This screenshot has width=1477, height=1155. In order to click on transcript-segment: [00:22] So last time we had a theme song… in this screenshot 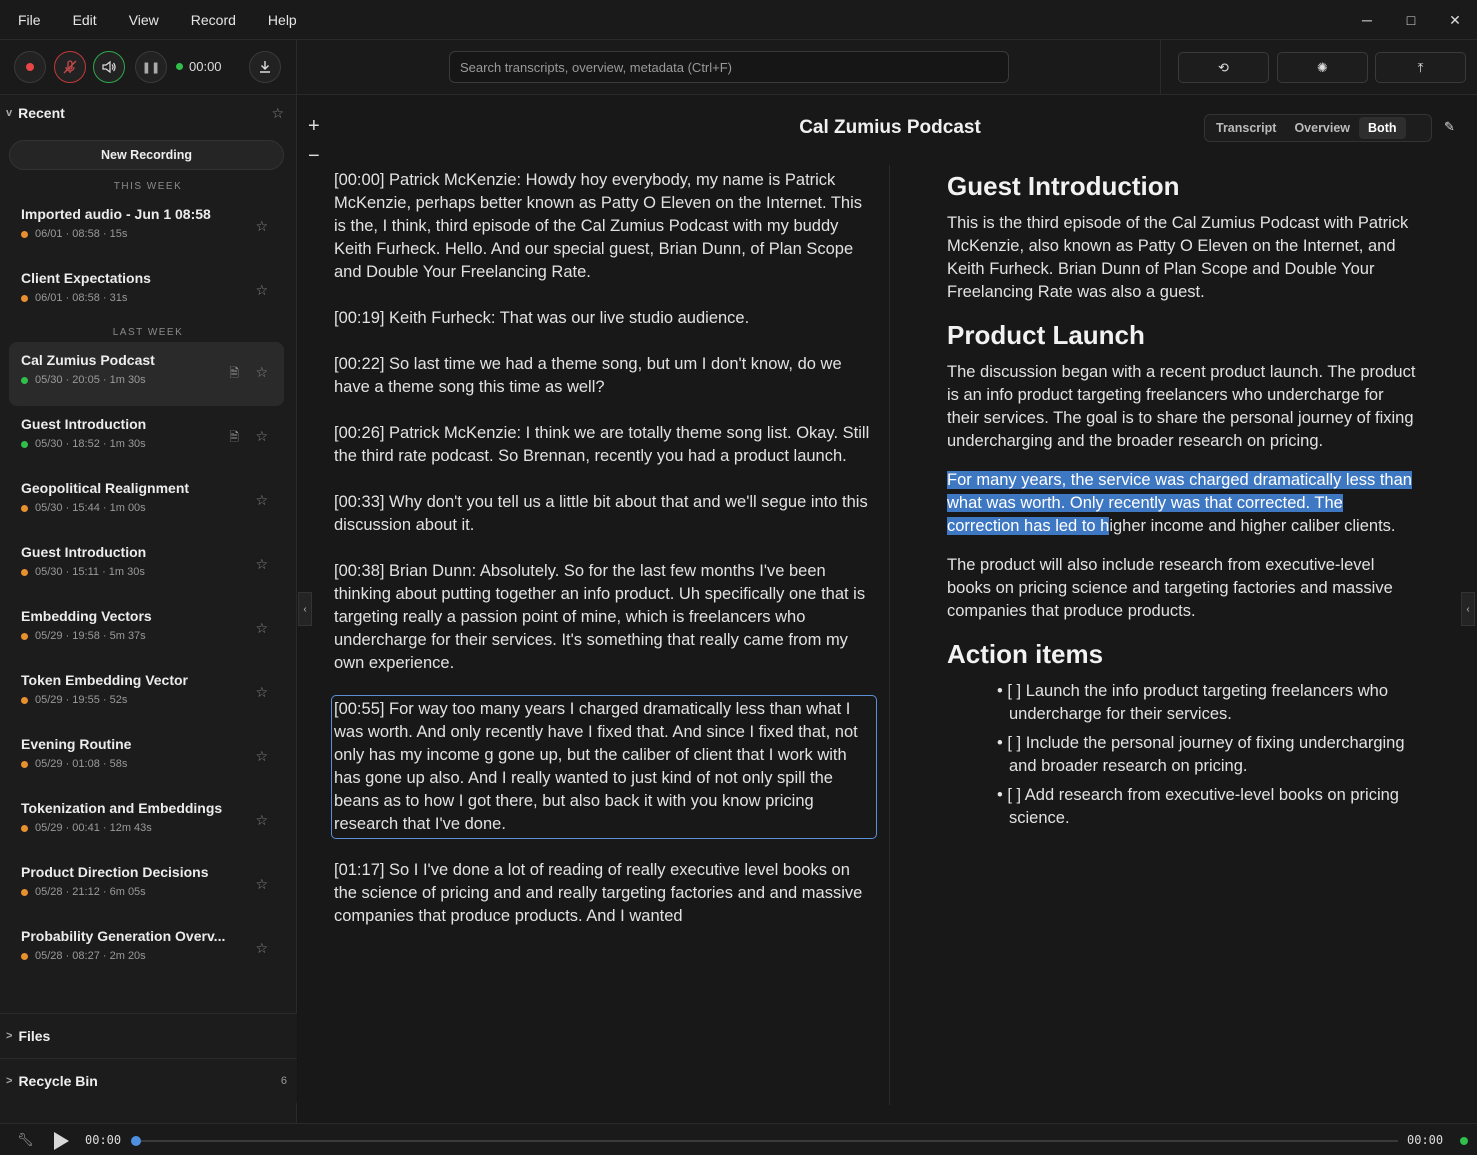, I will do `click(604, 376)`.